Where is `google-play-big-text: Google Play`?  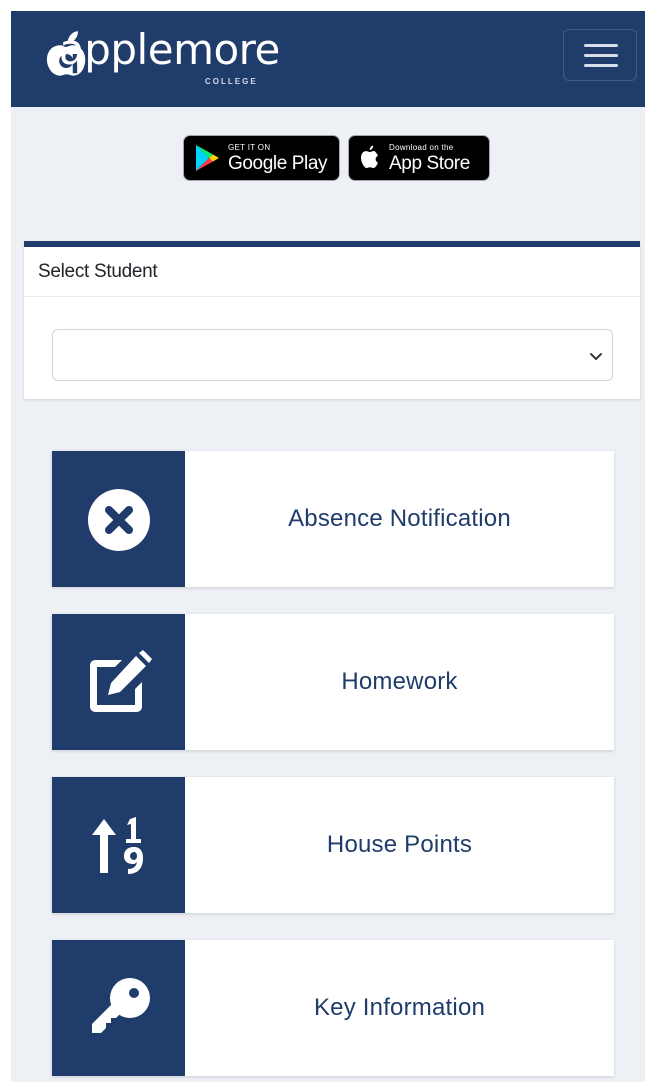 google-play-big-text: Google Play is located at coordinates (278, 163).